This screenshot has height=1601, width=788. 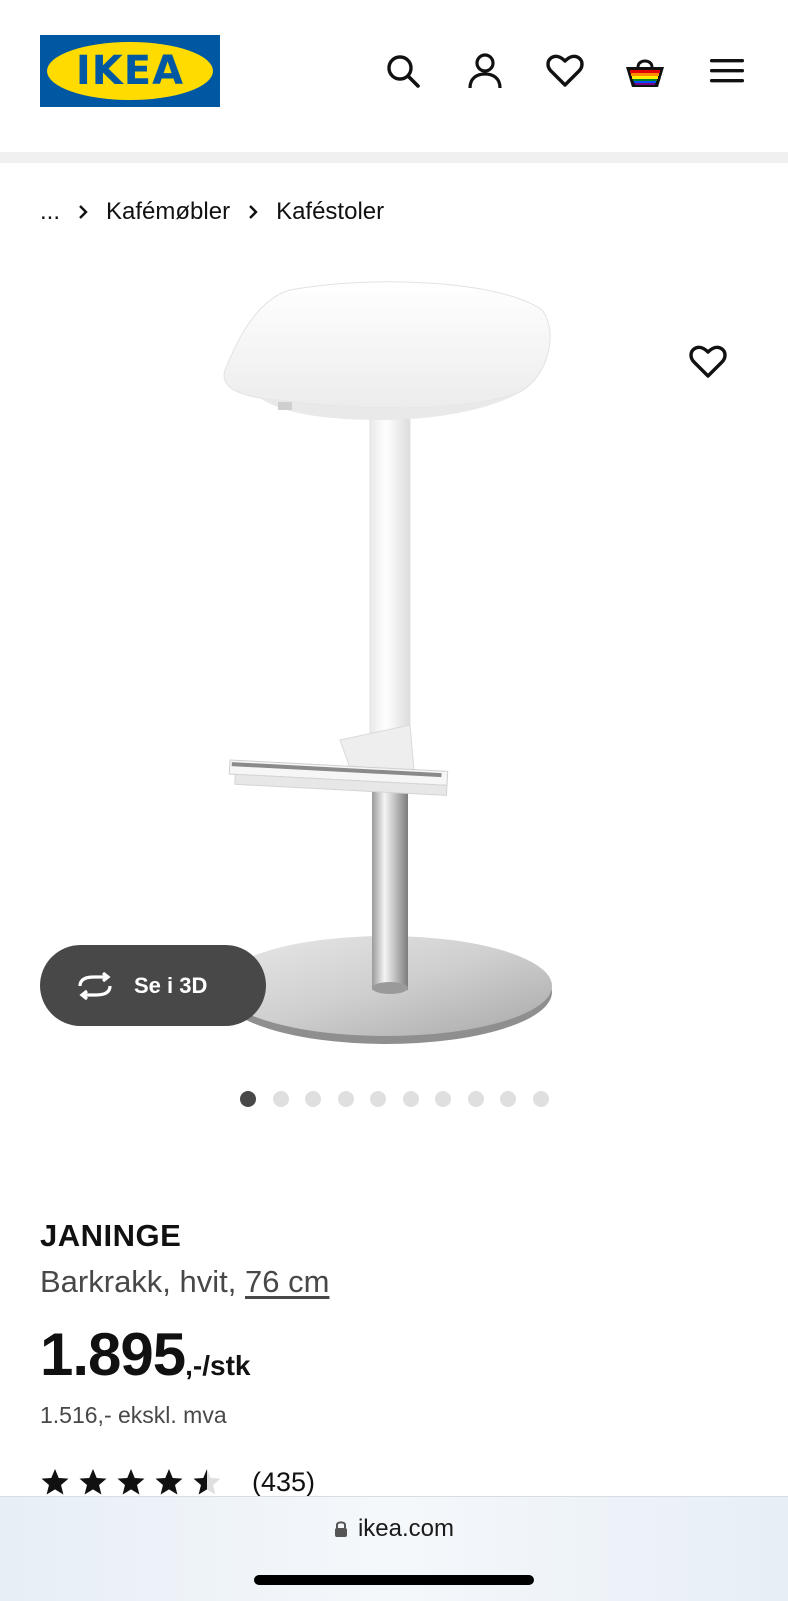 I want to click on rotate-3d-icon, so click(x=95, y=985).